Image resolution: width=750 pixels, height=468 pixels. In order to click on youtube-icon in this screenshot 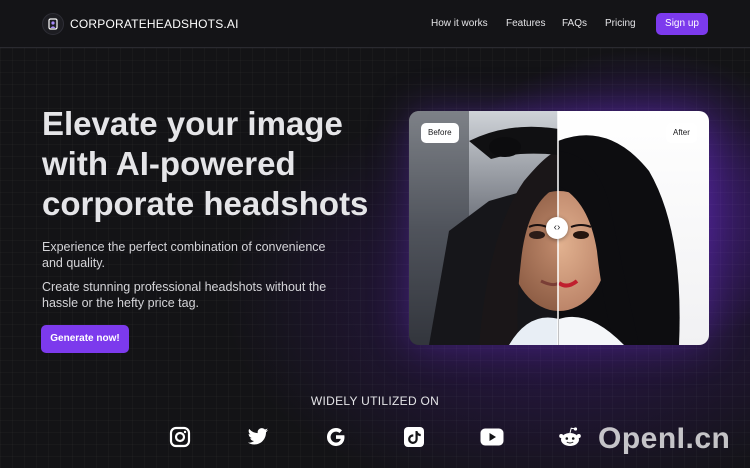, I will do `click(492, 437)`.